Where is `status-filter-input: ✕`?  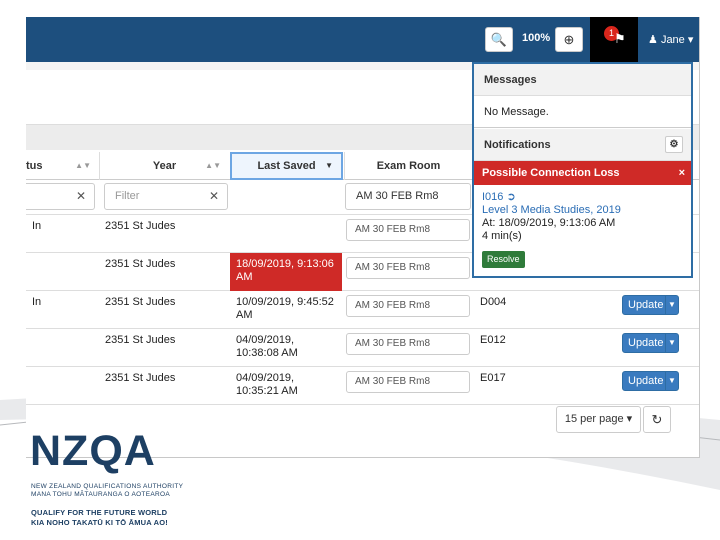
status-filter-input: ✕ is located at coordinates (60, 196).